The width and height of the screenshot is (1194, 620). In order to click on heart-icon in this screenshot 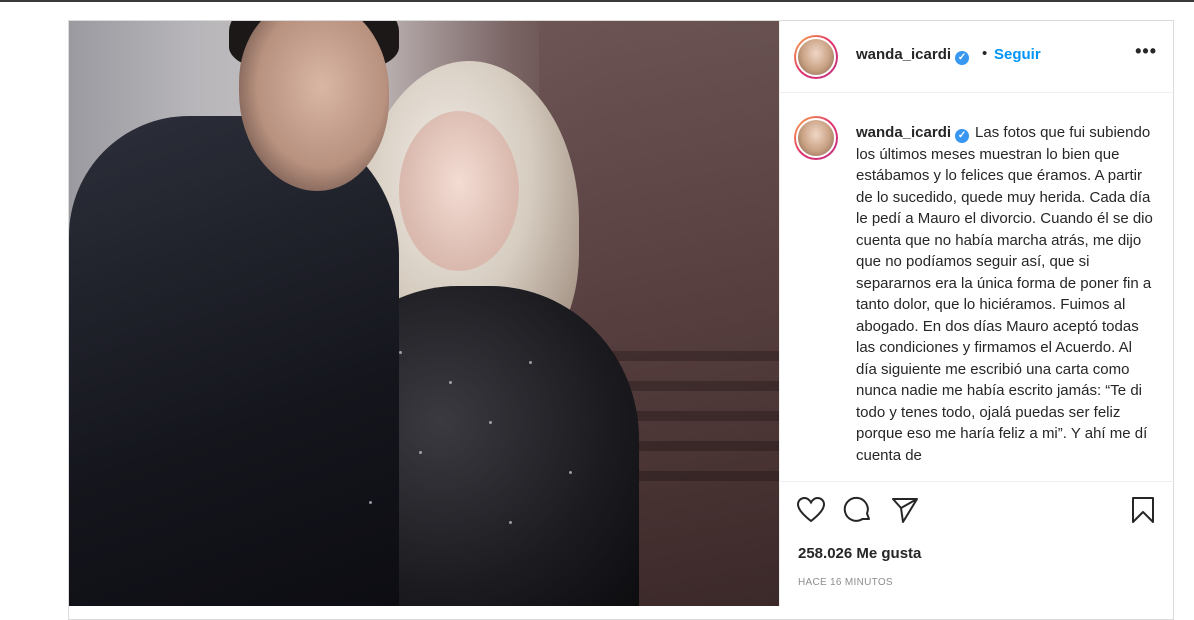, I will do `click(811, 510)`.